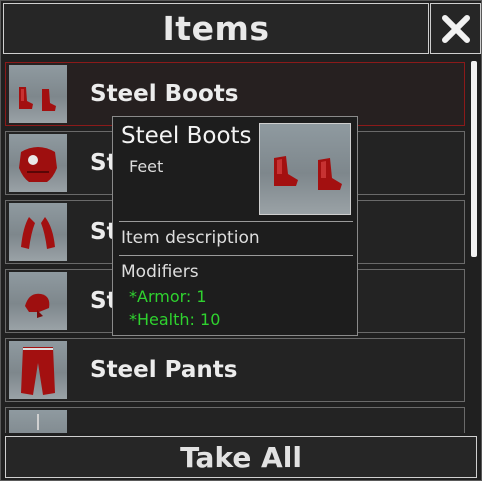 This screenshot has height=481, width=482. I want to click on close-icon, so click(455, 28).